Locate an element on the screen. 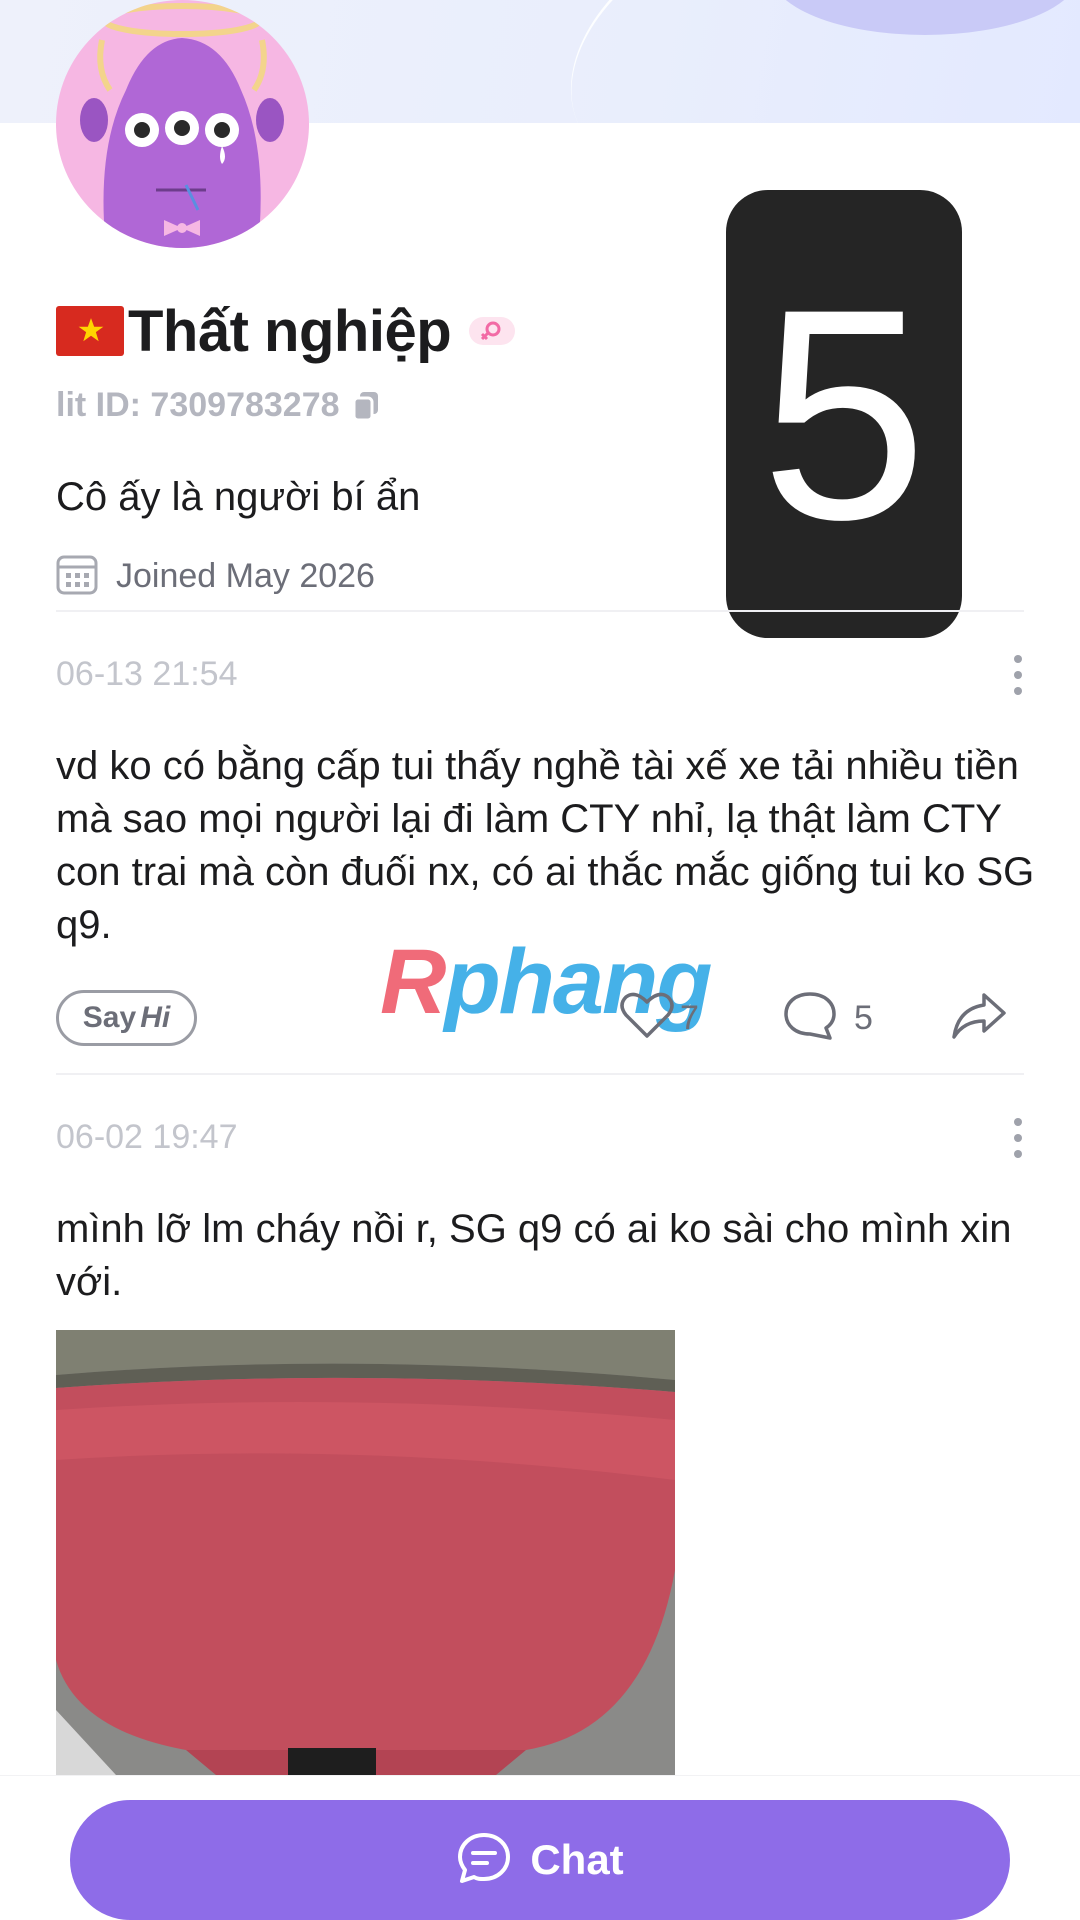 The height and width of the screenshot is (1920, 1080). profile-name-row: Thất nghiệp is located at coordinates (286, 331).